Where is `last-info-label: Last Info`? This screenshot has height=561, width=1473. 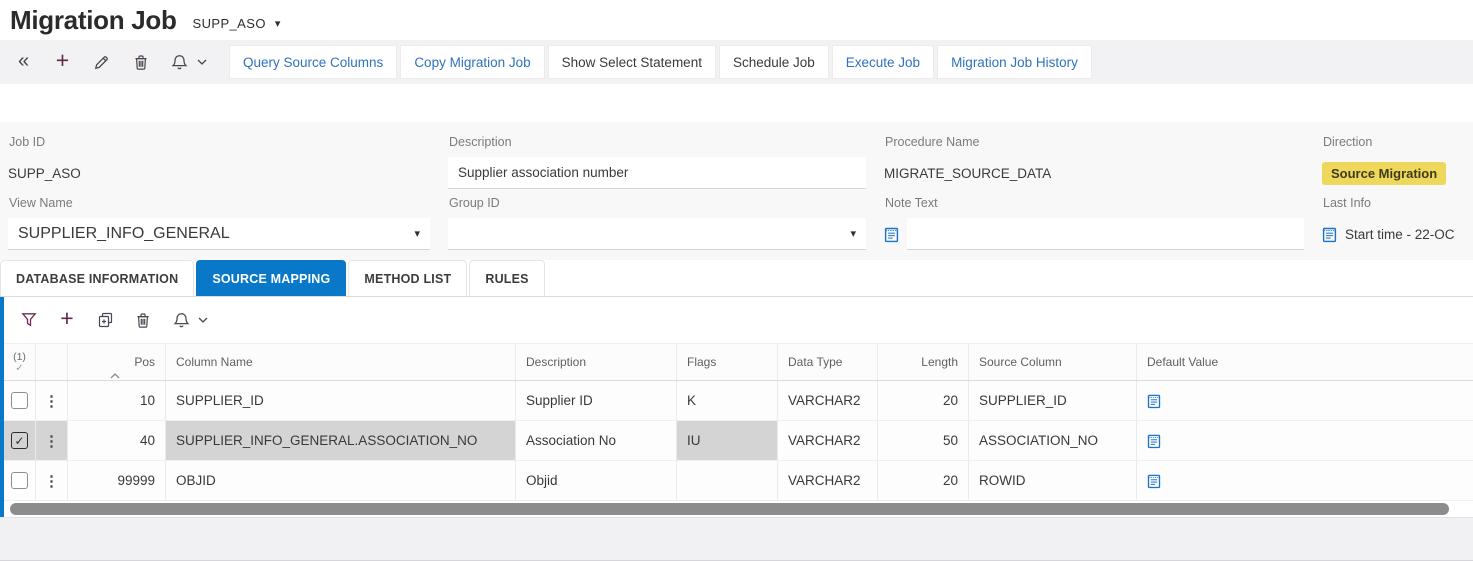 last-info-label: Last Info is located at coordinates (1347, 203).